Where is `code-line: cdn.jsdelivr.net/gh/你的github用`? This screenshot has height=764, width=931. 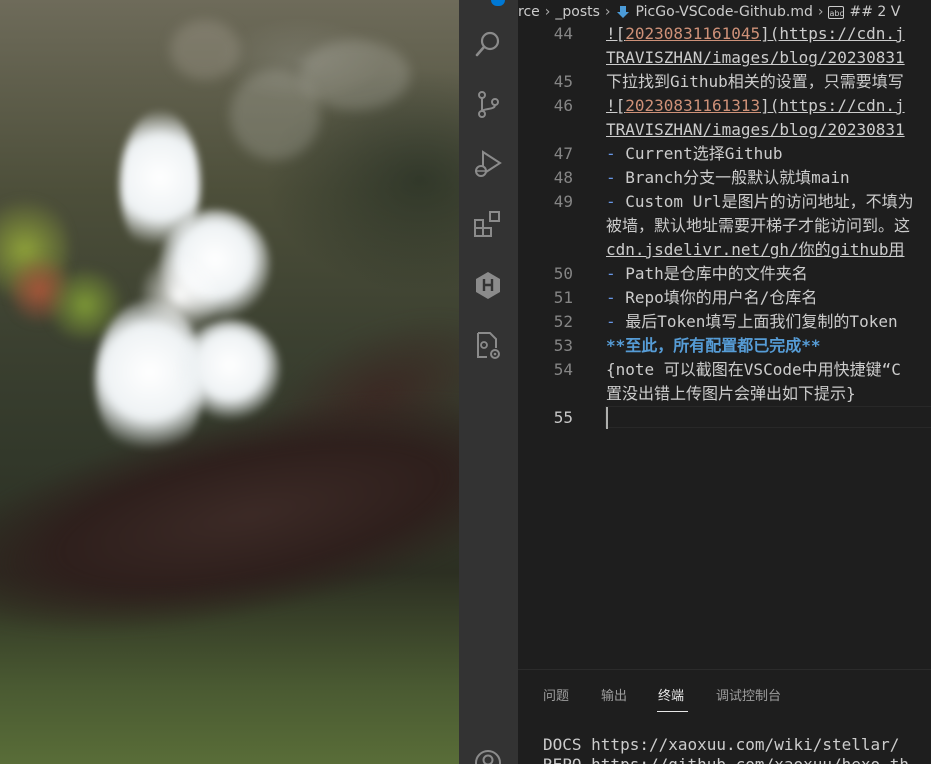
code-line: cdn.jsdelivr.net/gh/你的github用 is located at coordinates (724, 250).